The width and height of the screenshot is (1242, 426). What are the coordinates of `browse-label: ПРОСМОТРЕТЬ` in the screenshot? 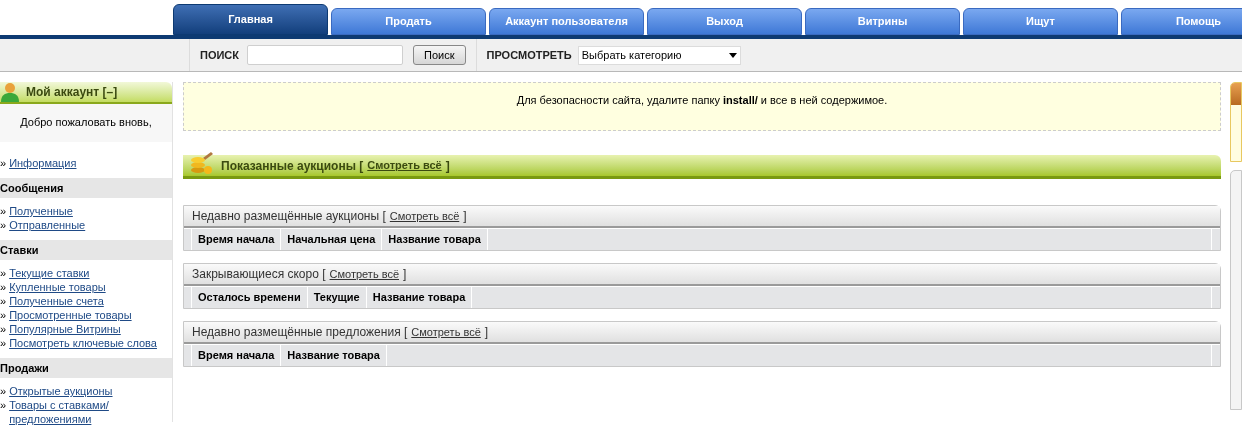 It's located at (529, 55).